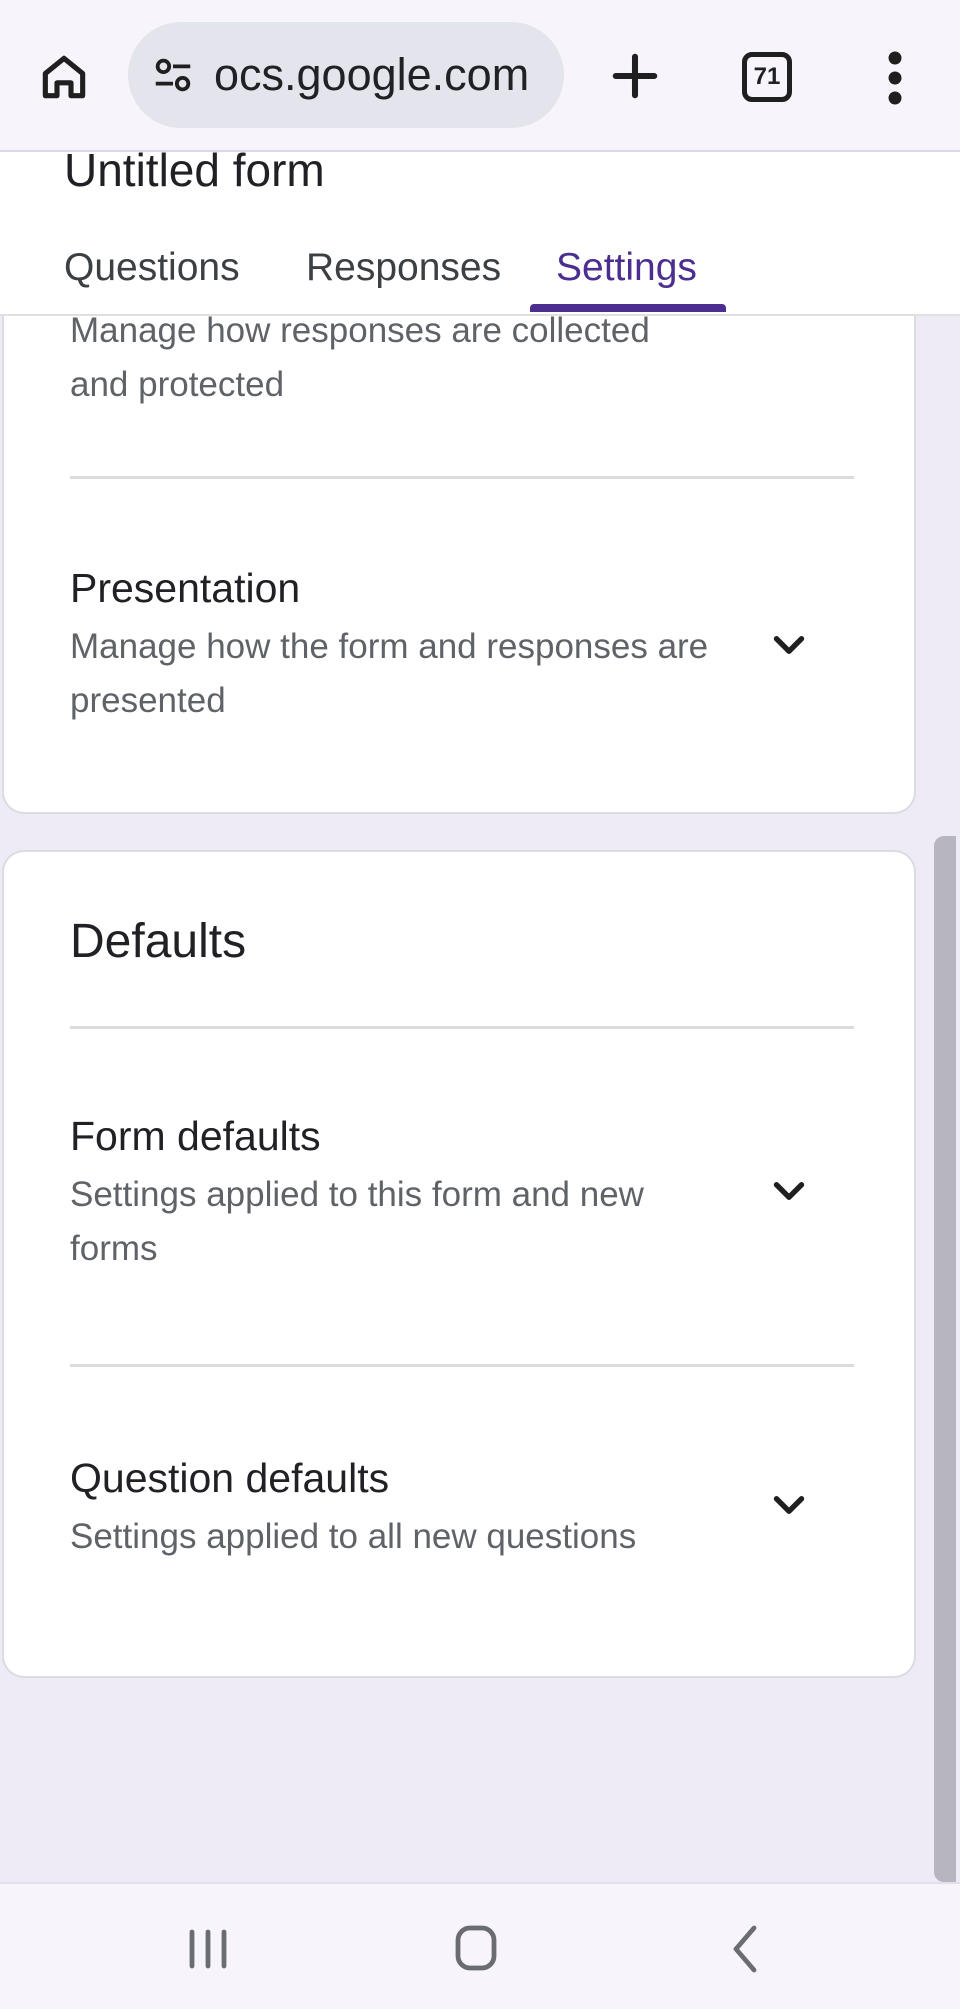  What do you see at coordinates (380, 75) in the screenshot?
I see `url-text: ocs.google.com` at bounding box center [380, 75].